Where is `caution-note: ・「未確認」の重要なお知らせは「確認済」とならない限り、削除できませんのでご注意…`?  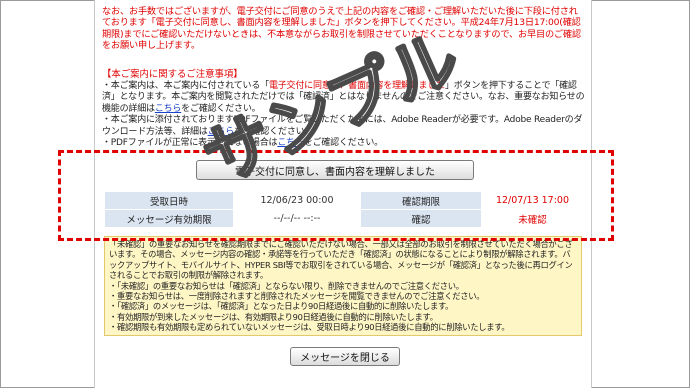
caution-note: ・「未確認」の重要なお知らせは「確認済」とならない限り、削除できませんのでご注意… is located at coordinates (286, 285).